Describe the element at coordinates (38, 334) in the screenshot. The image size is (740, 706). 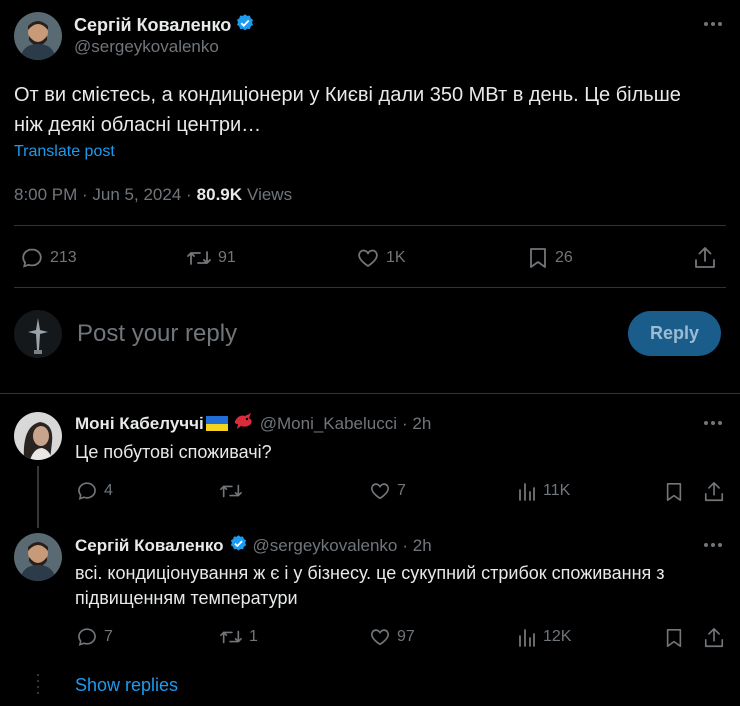
I see `current-user-avatar` at that location.